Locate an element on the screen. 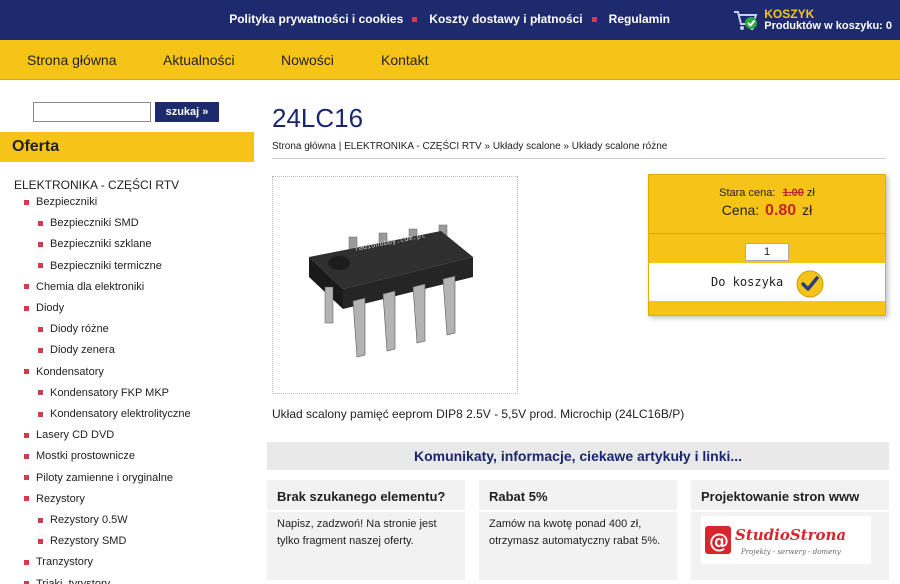 This screenshot has width=900, height=584. category-label: Piloty zamienne i oryginalne is located at coordinates (104, 477).